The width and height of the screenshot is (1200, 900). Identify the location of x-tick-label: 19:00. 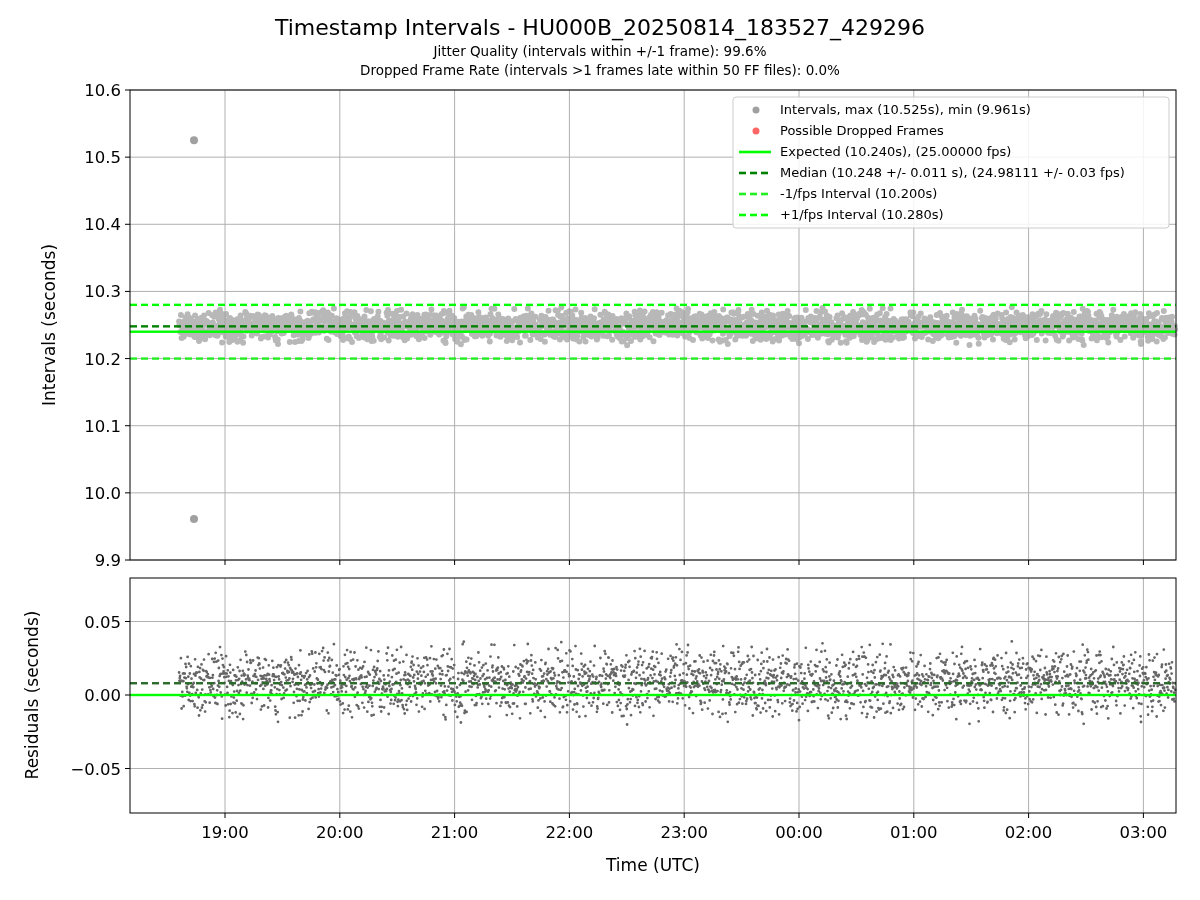
(225, 832).